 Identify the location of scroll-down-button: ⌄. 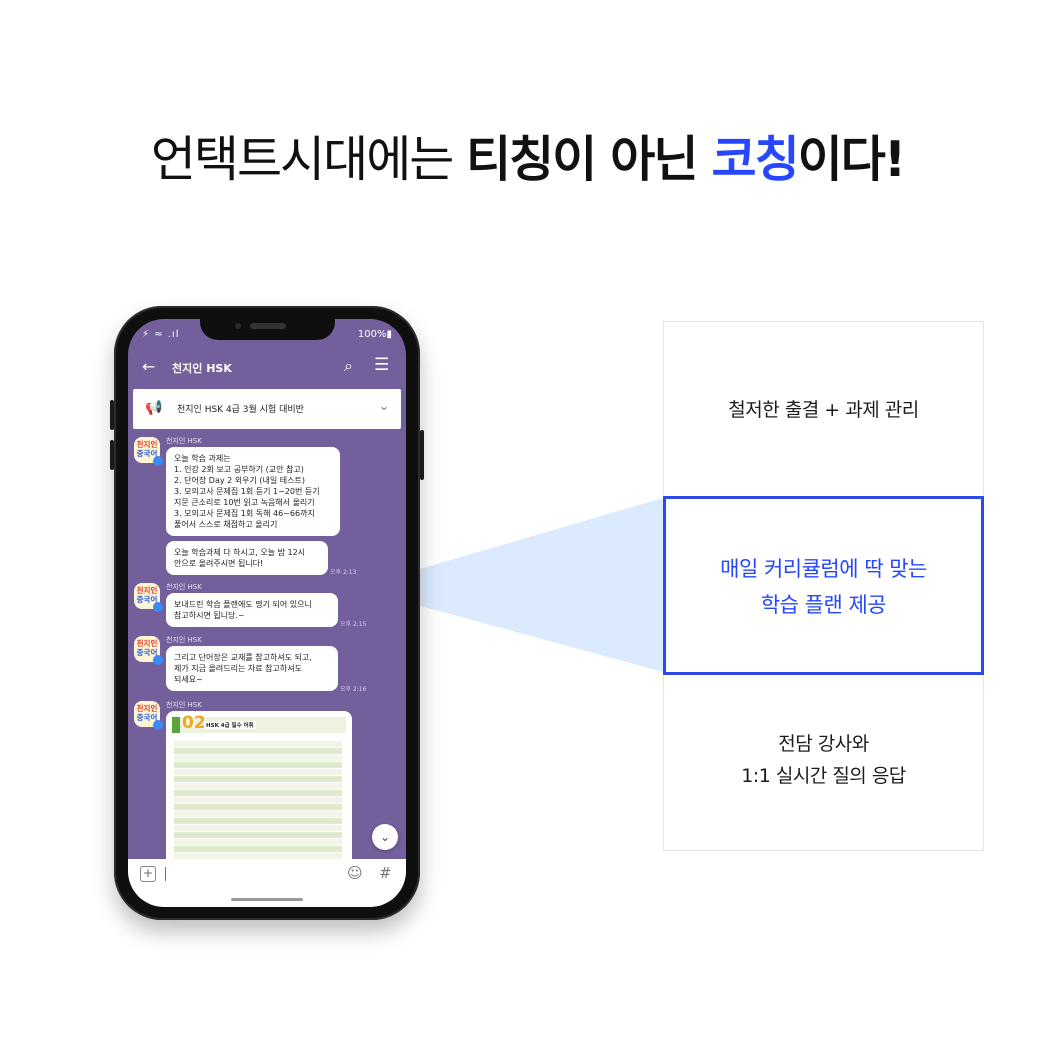
(385, 837).